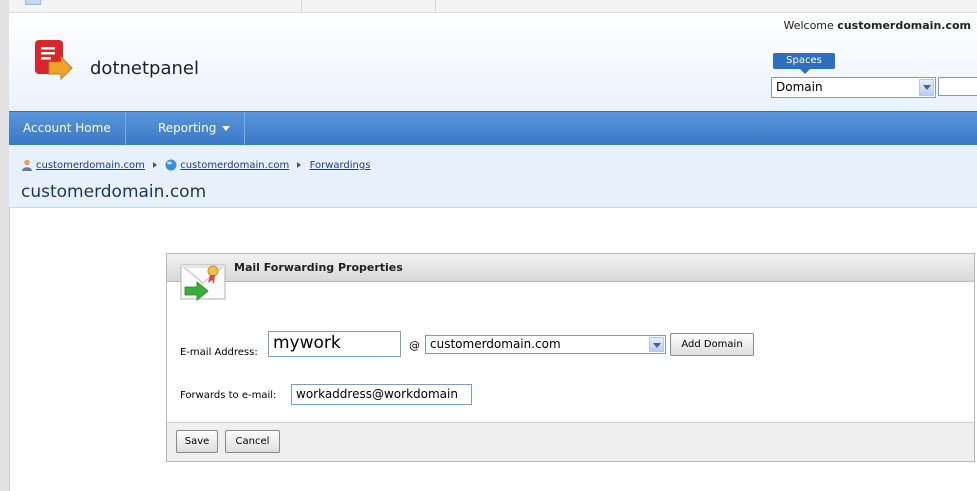  I want to click on welcome-prefix: Welcome, so click(810, 25).